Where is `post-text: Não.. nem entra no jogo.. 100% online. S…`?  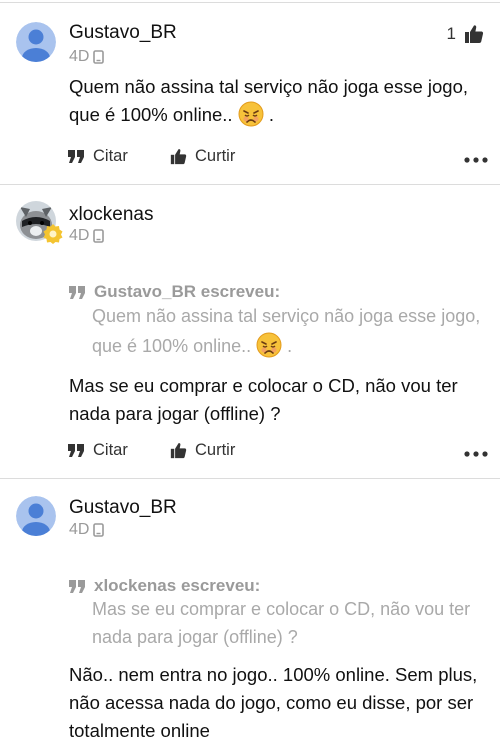
post-text: Não.. nem entra no jogo.. 100% online. S… is located at coordinates (273, 702).